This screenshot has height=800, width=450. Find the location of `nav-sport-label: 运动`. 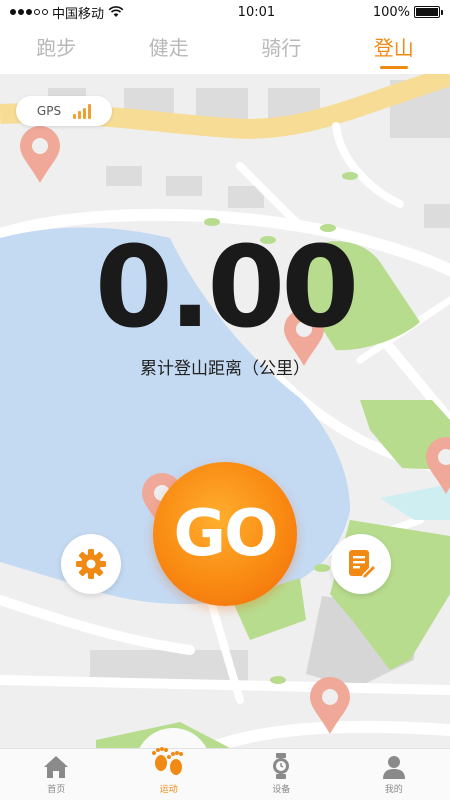

nav-sport-label: 运动 is located at coordinates (168, 790).